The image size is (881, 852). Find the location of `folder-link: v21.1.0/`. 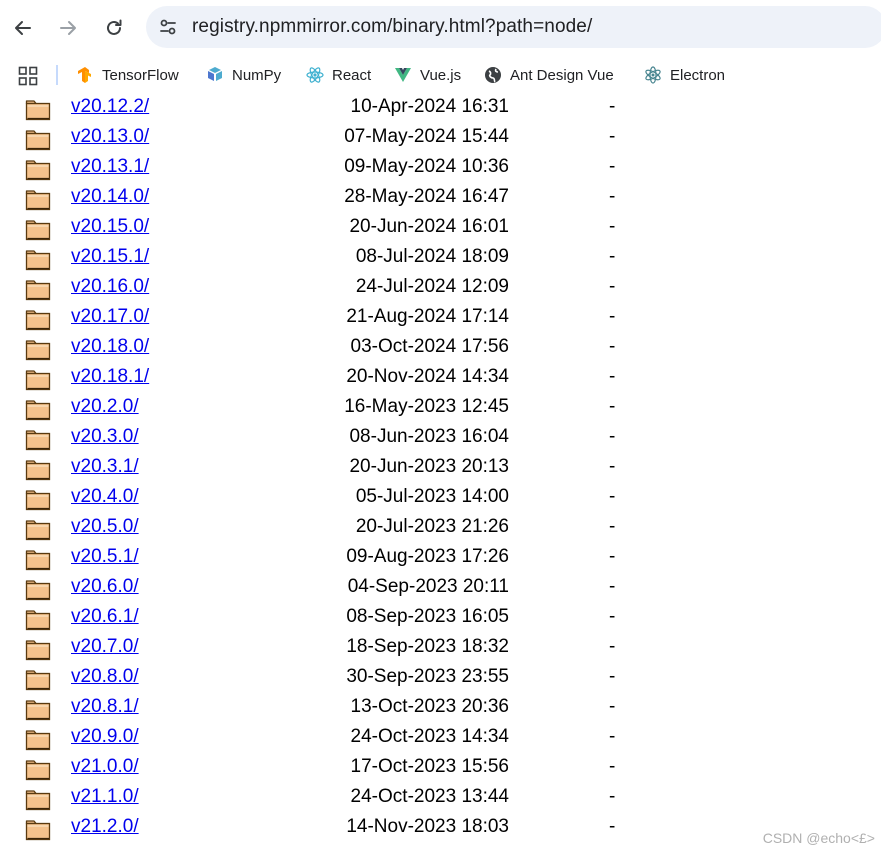

folder-link: v21.1.0/ is located at coordinates (105, 797).